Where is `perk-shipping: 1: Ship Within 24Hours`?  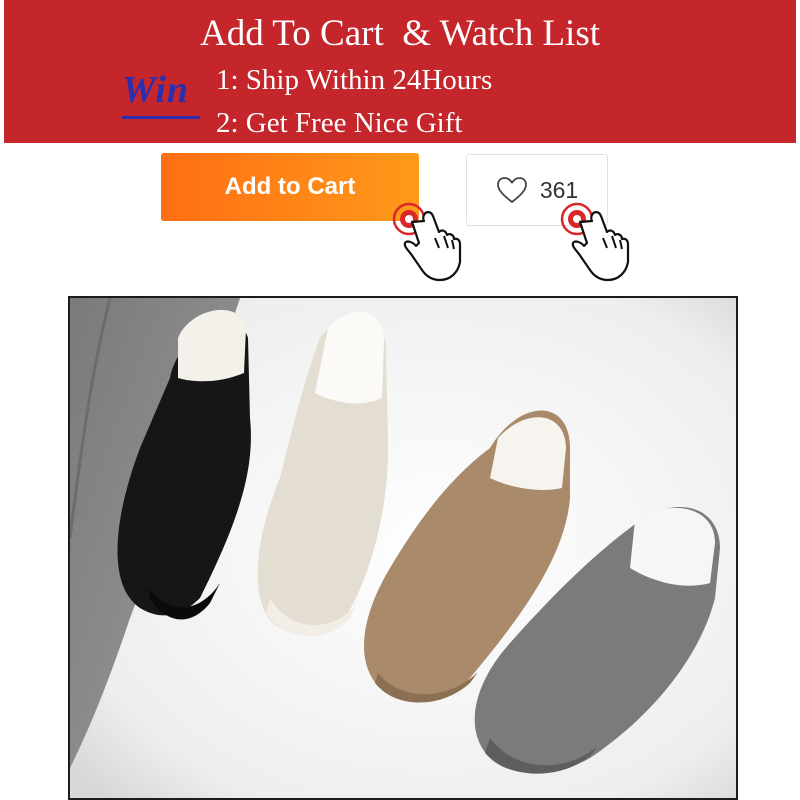
perk-shipping: 1: Ship Within 24Hours is located at coordinates (354, 80).